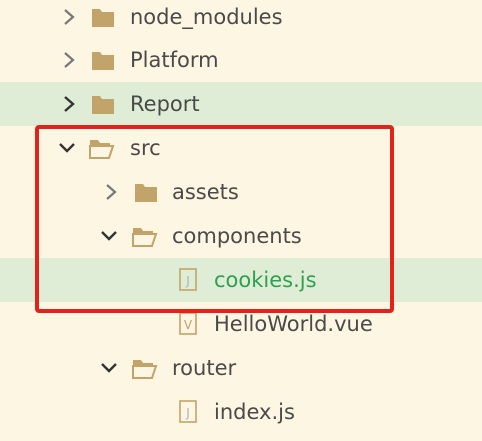  What do you see at coordinates (165, 104) in the screenshot?
I see `tree-item-label: Report` at bounding box center [165, 104].